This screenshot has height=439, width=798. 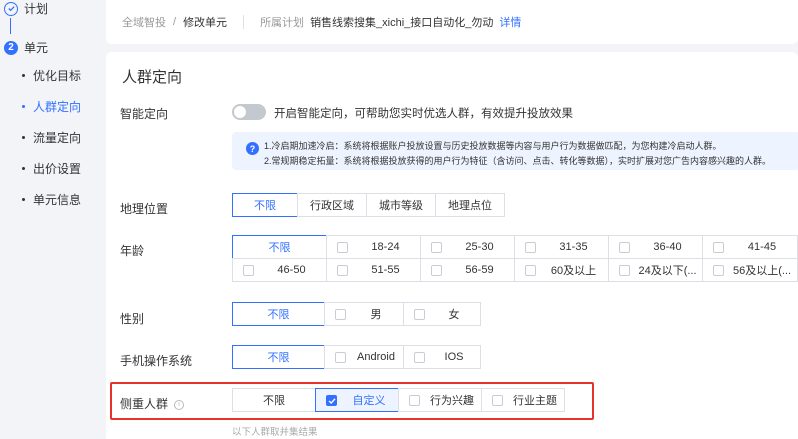 I want to click on os-label: 手机操作系统, so click(x=156, y=361).